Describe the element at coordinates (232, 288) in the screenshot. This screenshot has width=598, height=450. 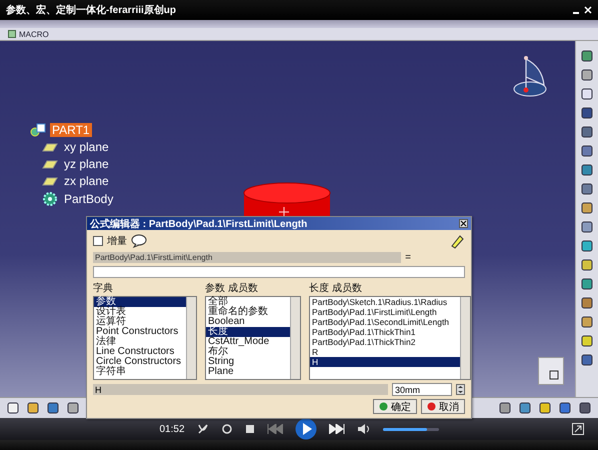
I see `list-header: 参数 成员数` at that location.